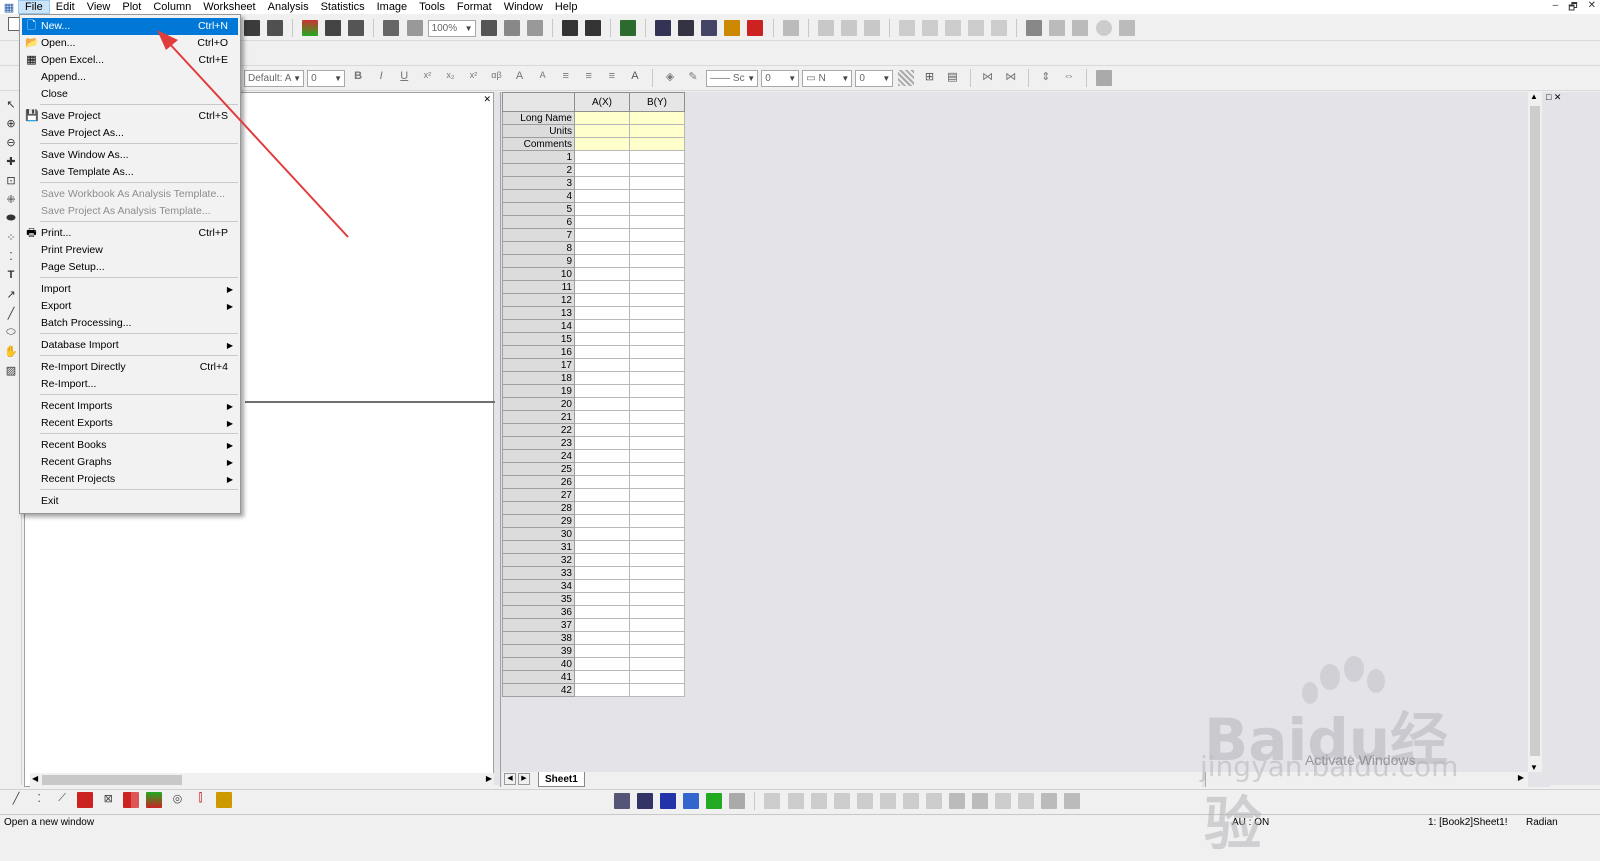 The width and height of the screenshot is (1600, 861). What do you see at coordinates (693, 78) in the screenshot?
I see `line-color-icon: ✎` at bounding box center [693, 78].